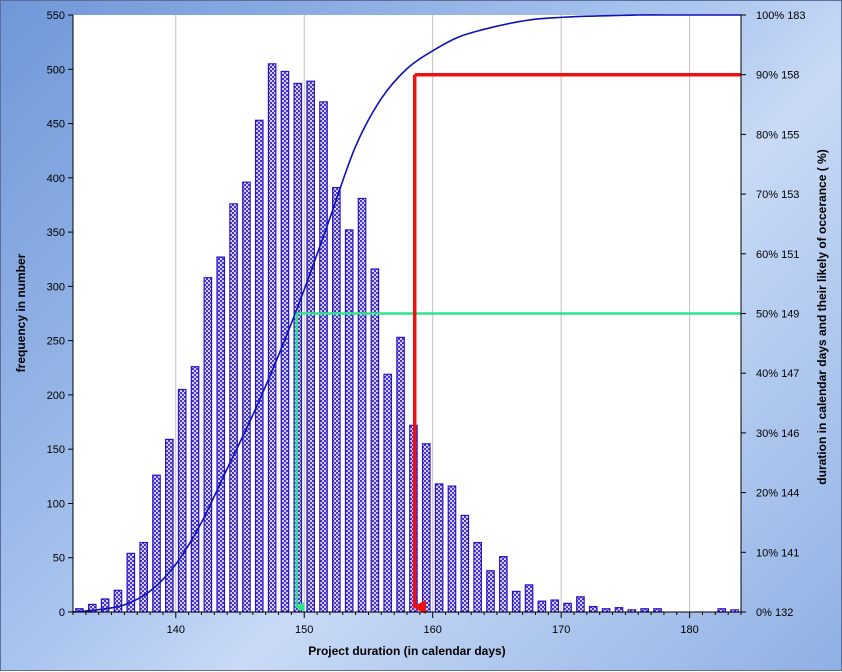 This screenshot has height=672, width=842. I want to click on x-tick-label: 140, so click(176, 630).